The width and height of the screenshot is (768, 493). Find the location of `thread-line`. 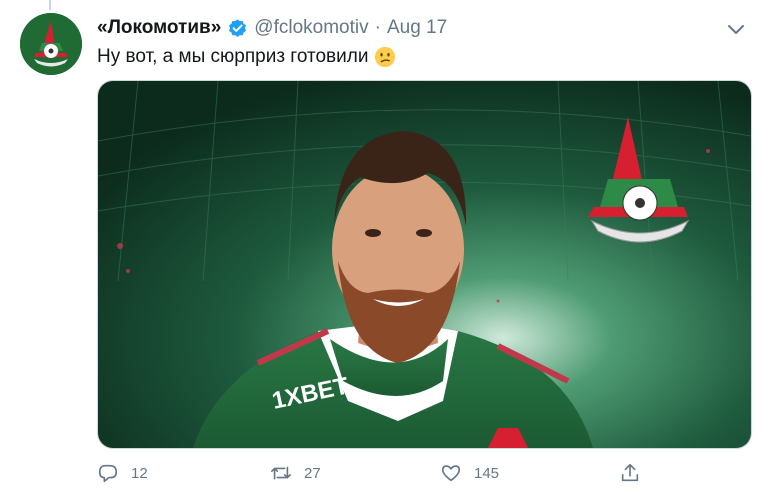

thread-line is located at coordinates (50, 5).